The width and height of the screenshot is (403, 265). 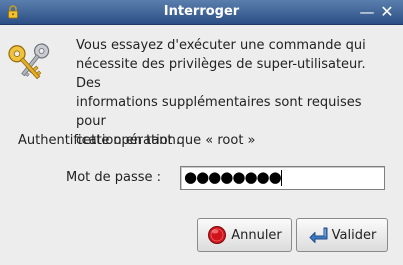 What do you see at coordinates (221, 45) in the screenshot?
I see `message-line: Vous essayez d'exécuter une commande qui` at bounding box center [221, 45].